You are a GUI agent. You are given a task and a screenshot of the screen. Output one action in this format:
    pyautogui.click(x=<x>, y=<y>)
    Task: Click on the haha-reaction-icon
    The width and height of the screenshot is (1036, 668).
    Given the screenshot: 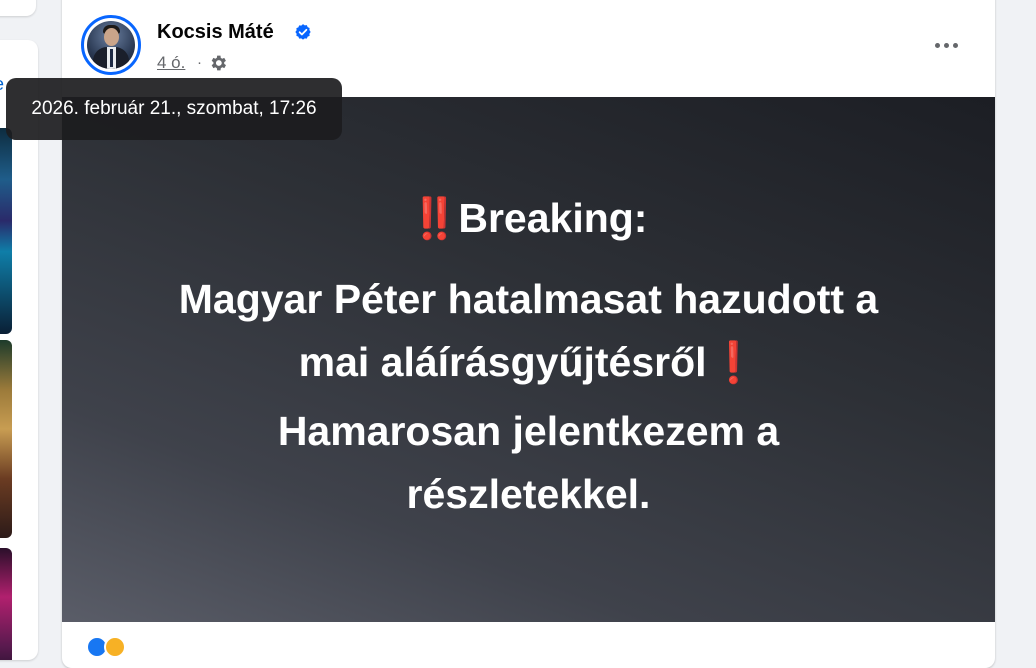 What is the action you would take?
    pyautogui.click(x=115, y=647)
    